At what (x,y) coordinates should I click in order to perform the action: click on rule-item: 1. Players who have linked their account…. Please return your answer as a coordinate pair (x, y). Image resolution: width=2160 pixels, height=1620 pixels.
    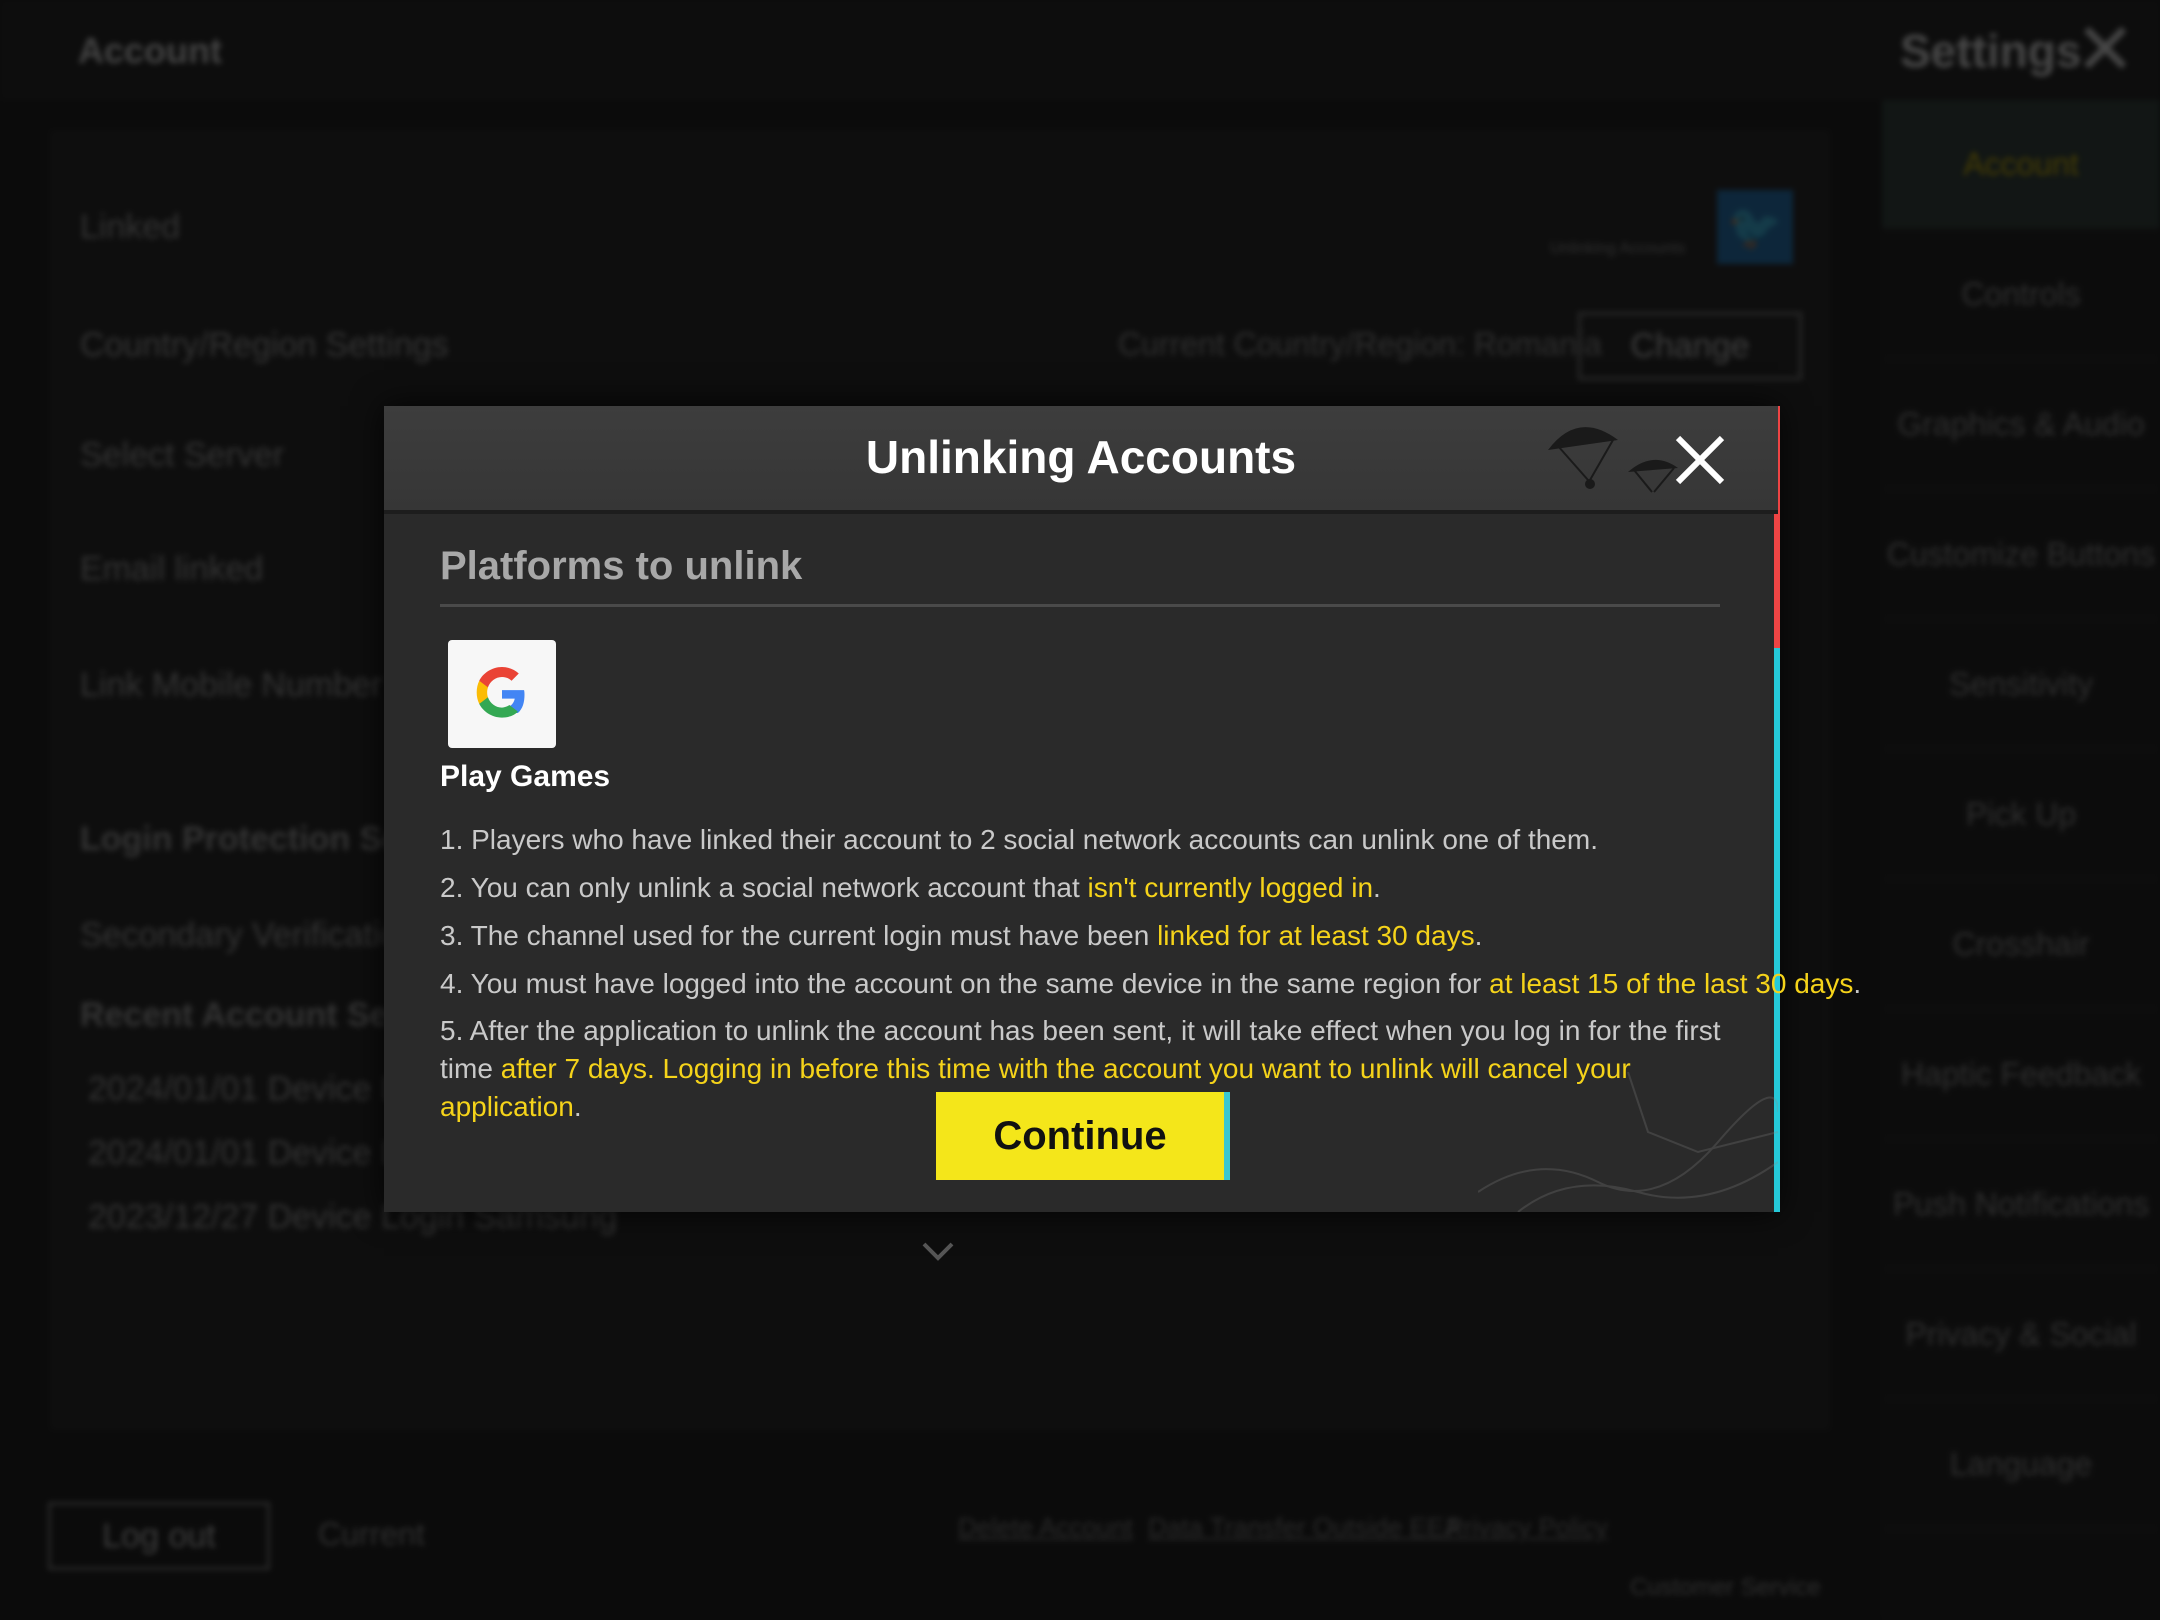
    Looking at the image, I should click on (1019, 839).